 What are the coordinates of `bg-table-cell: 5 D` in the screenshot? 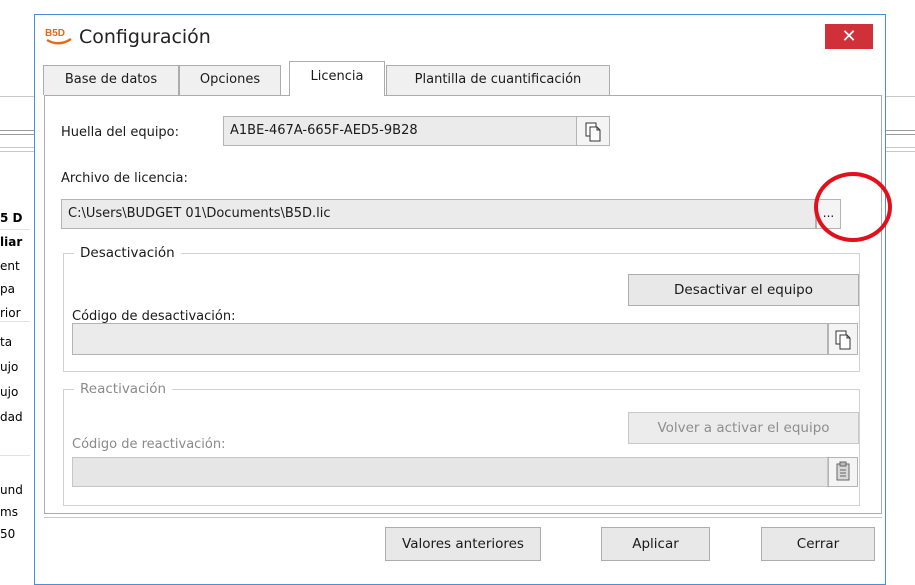 It's located at (11, 218).